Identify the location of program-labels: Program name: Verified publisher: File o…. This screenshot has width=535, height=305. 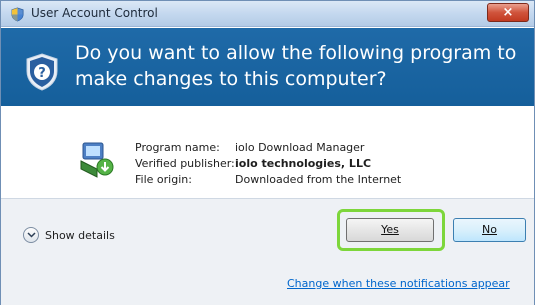
(185, 164).